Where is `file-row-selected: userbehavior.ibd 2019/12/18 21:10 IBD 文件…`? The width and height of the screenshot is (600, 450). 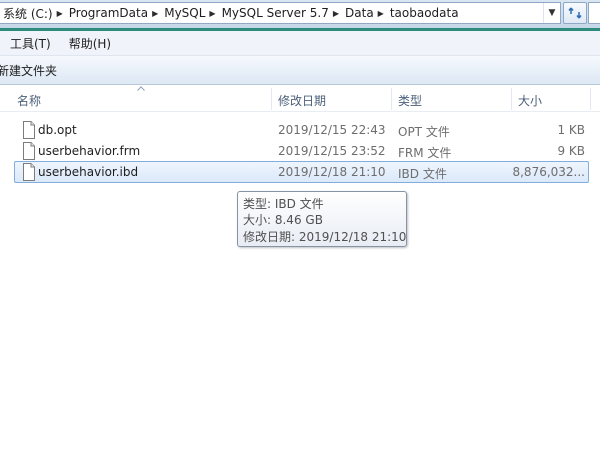
file-row-selected: userbehavior.ibd 2019/12/18 21:10 IBD 文件… is located at coordinates (301, 172).